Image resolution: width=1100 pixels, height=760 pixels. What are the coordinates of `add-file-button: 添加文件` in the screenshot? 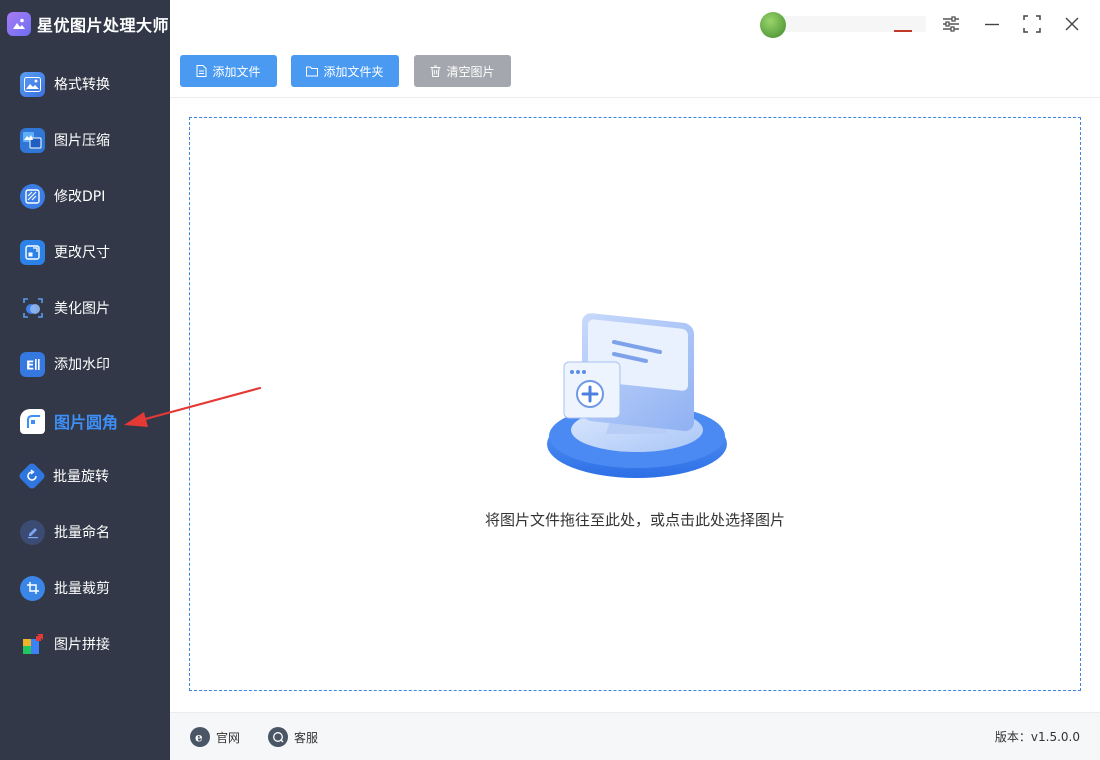 It's located at (228, 71).